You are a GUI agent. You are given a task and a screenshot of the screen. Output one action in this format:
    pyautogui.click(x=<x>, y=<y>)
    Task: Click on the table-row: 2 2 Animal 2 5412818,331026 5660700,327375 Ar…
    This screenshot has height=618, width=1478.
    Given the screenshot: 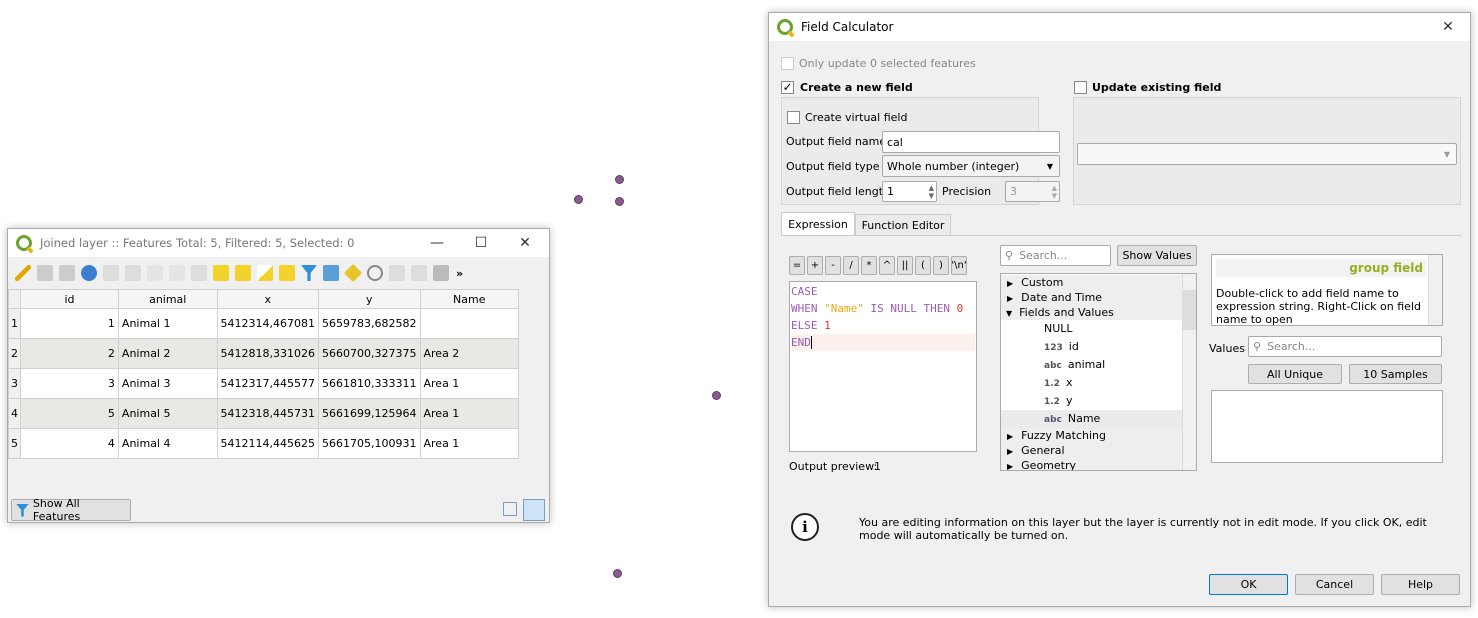 What is the action you would take?
    pyautogui.click(x=263, y=353)
    